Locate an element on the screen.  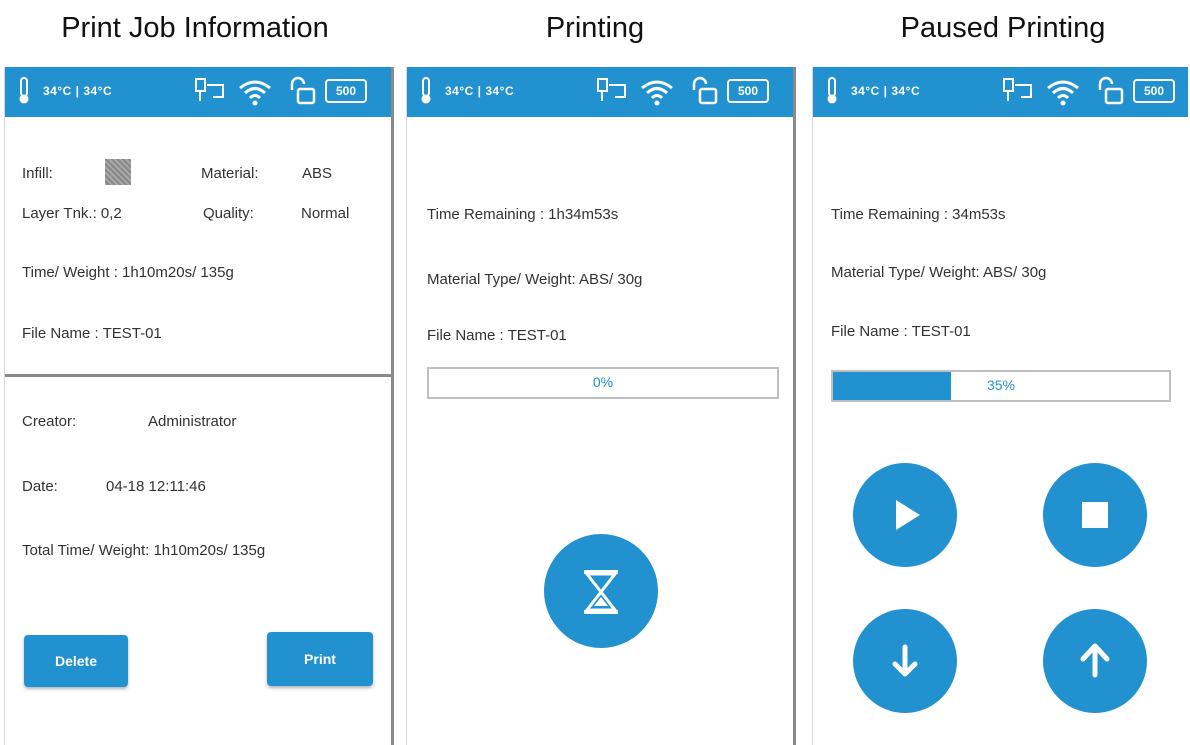
move-up-button is located at coordinates (1095, 661).